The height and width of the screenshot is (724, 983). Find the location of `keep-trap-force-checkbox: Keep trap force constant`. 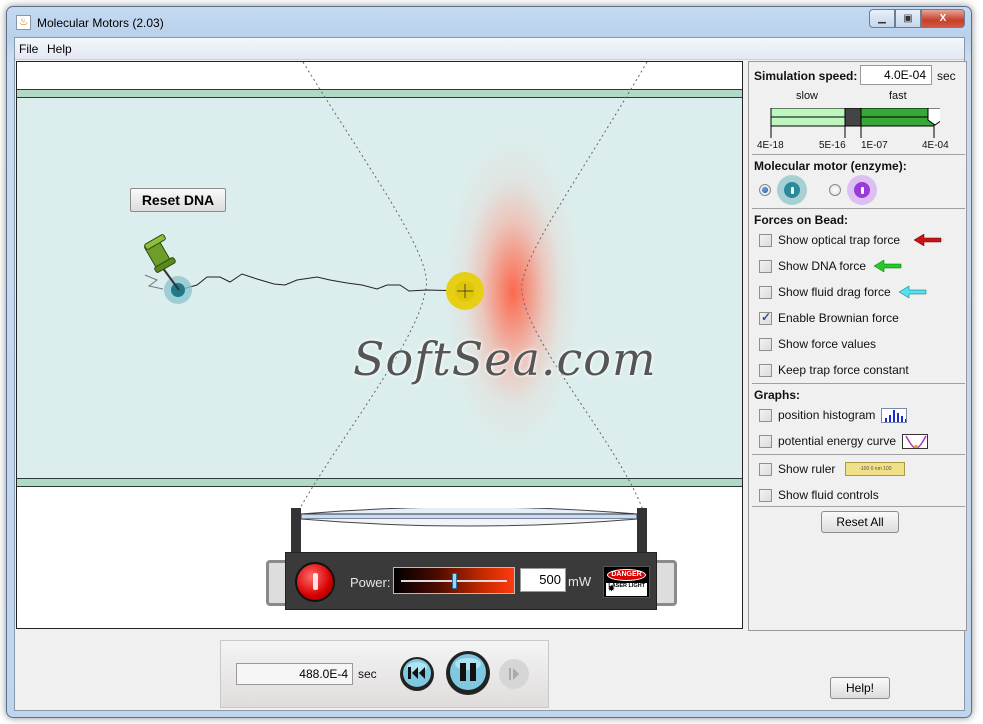

keep-trap-force-checkbox: Keep trap force constant is located at coordinates (834, 370).